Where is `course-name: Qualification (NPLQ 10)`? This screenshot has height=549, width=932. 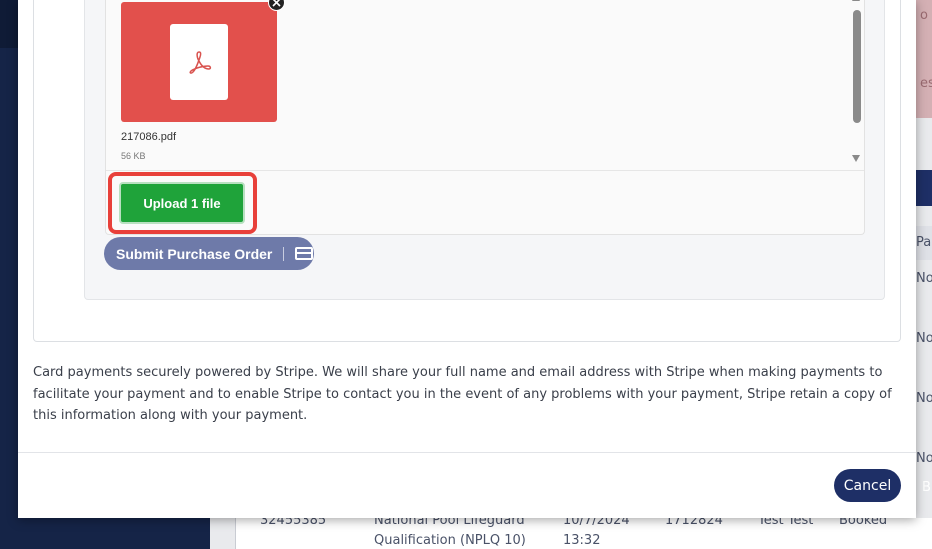
course-name: Qualification (NPLQ 10) is located at coordinates (450, 540).